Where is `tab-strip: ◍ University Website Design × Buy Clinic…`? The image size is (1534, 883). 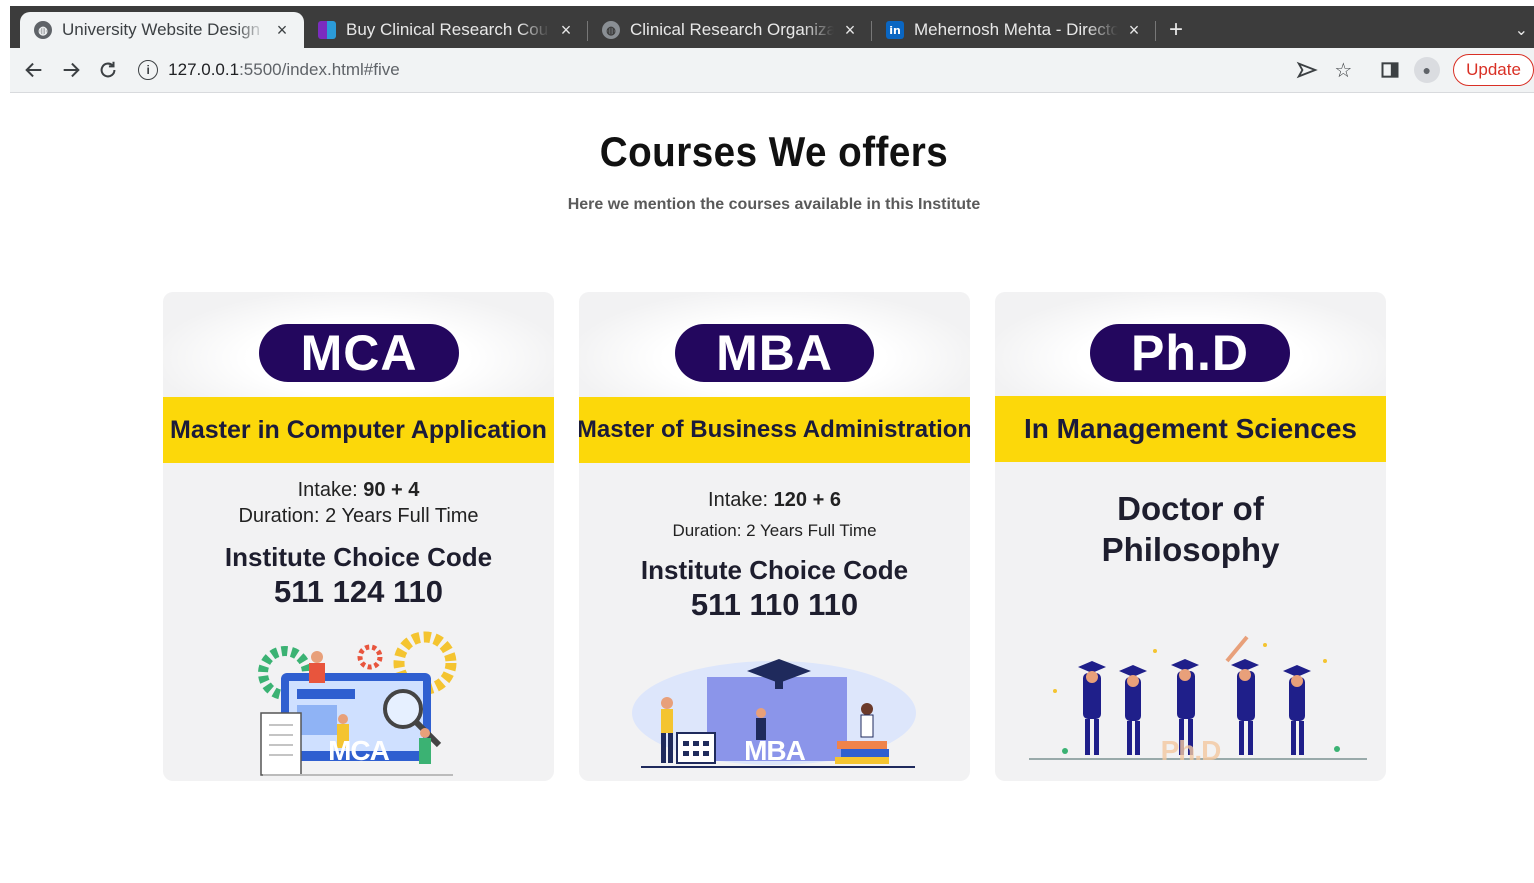 tab-strip: ◍ University Website Design × Buy Clinic… is located at coordinates (772, 27).